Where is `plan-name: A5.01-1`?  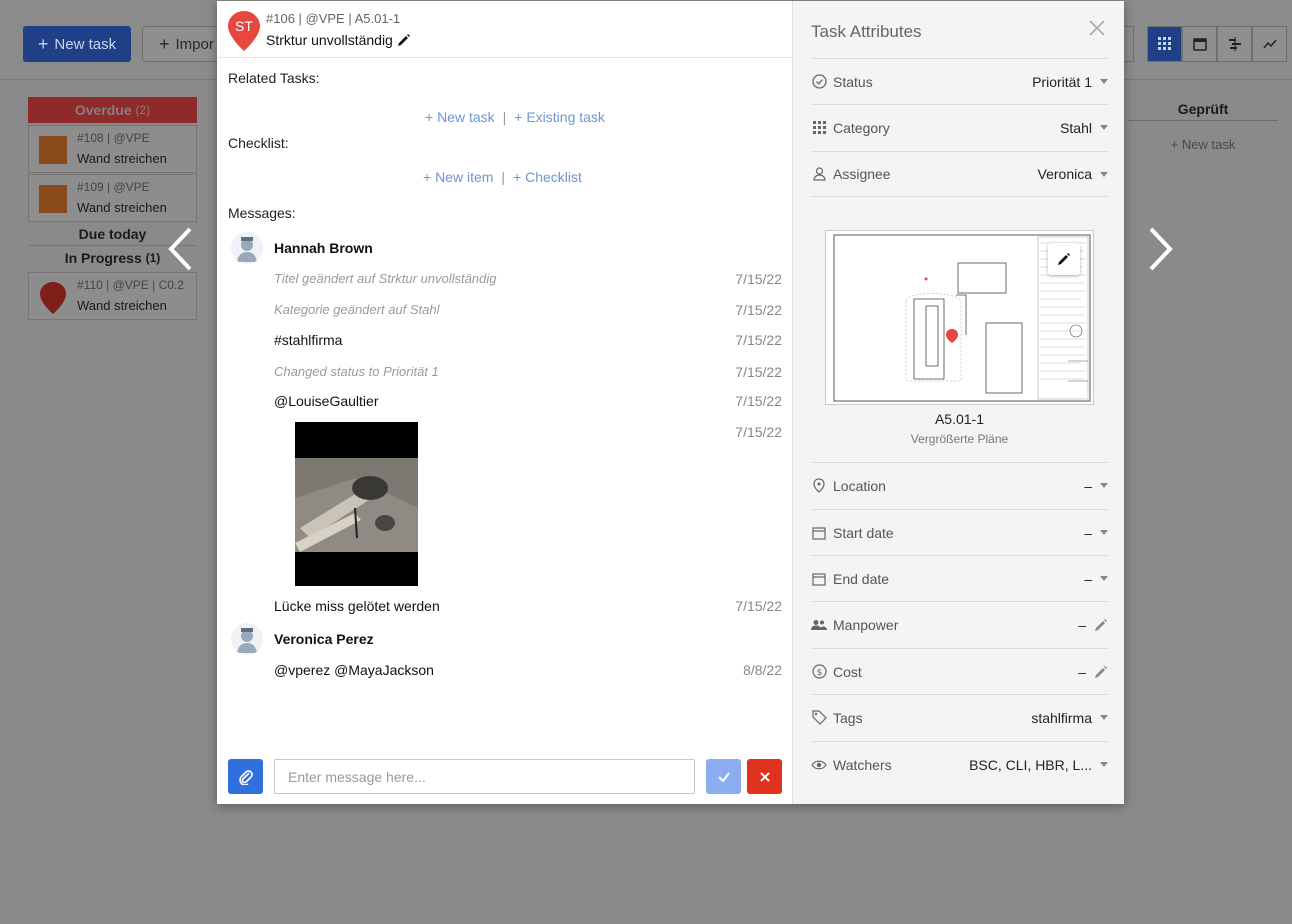 plan-name: A5.01-1 is located at coordinates (959, 419).